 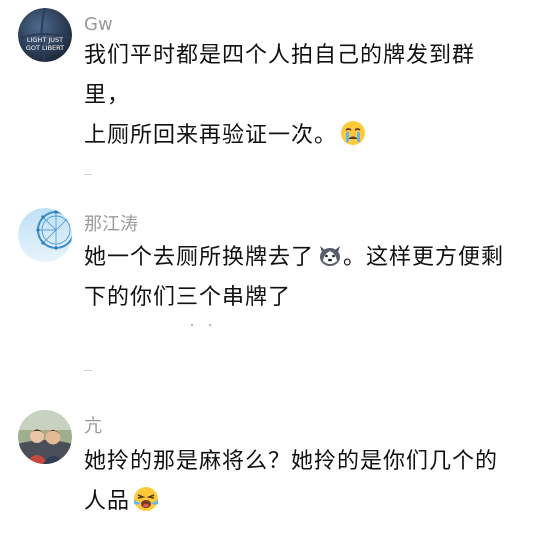 What do you see at coordinates (45, 40) in the screenshot?
I see `svg-text: LIGHT JUST` at bounding box center [45, 40].